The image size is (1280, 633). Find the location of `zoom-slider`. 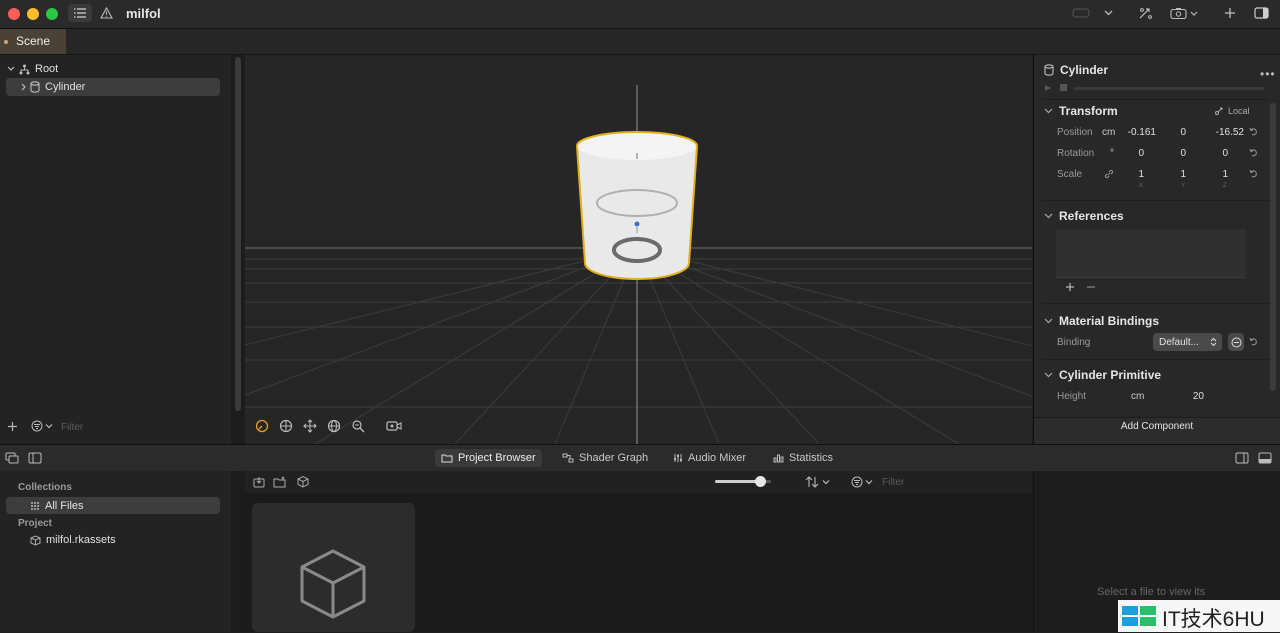

zoom-slider is located at coordinates (743, 481).